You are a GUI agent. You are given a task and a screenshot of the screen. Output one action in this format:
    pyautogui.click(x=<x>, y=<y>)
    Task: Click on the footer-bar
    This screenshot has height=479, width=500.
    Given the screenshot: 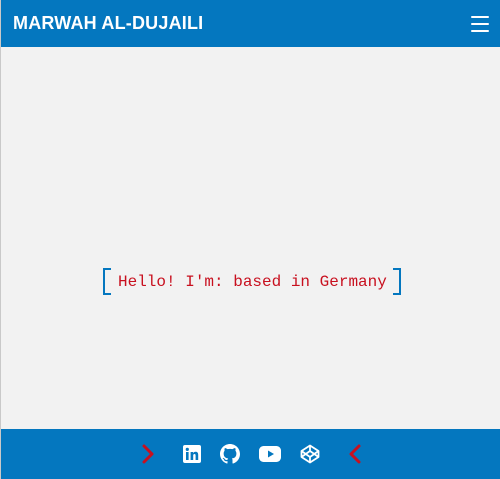 What is the action you would take?
    pyautogui.click(x=250, y=454)
    